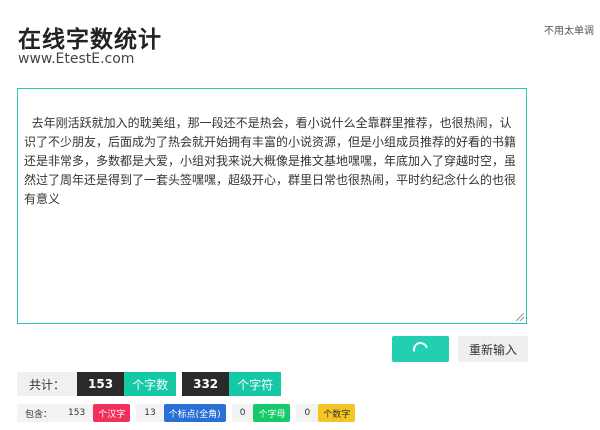 Image resolution: width=600 pixels, height=430 pixels. What do you see at coordinates (77, 413) in the screenshot?
I see `hanzi-count-value: 153` at bounding box center [77, 413].